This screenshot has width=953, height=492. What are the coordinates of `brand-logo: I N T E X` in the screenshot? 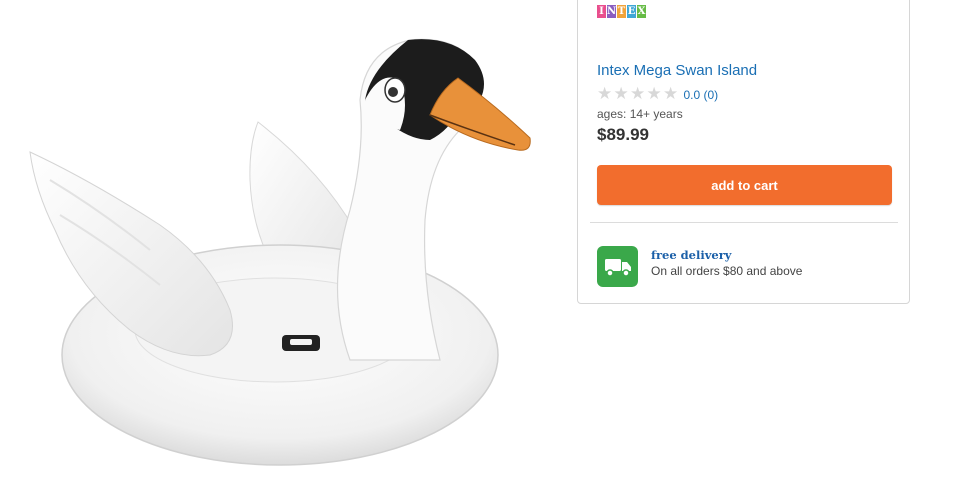 It's located at (621, 11).